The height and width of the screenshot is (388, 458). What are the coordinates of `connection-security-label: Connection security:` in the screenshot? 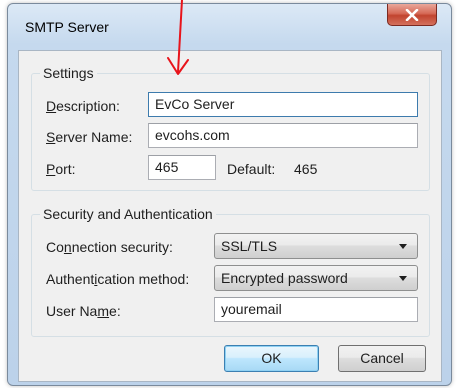 It's located at (109, 247).